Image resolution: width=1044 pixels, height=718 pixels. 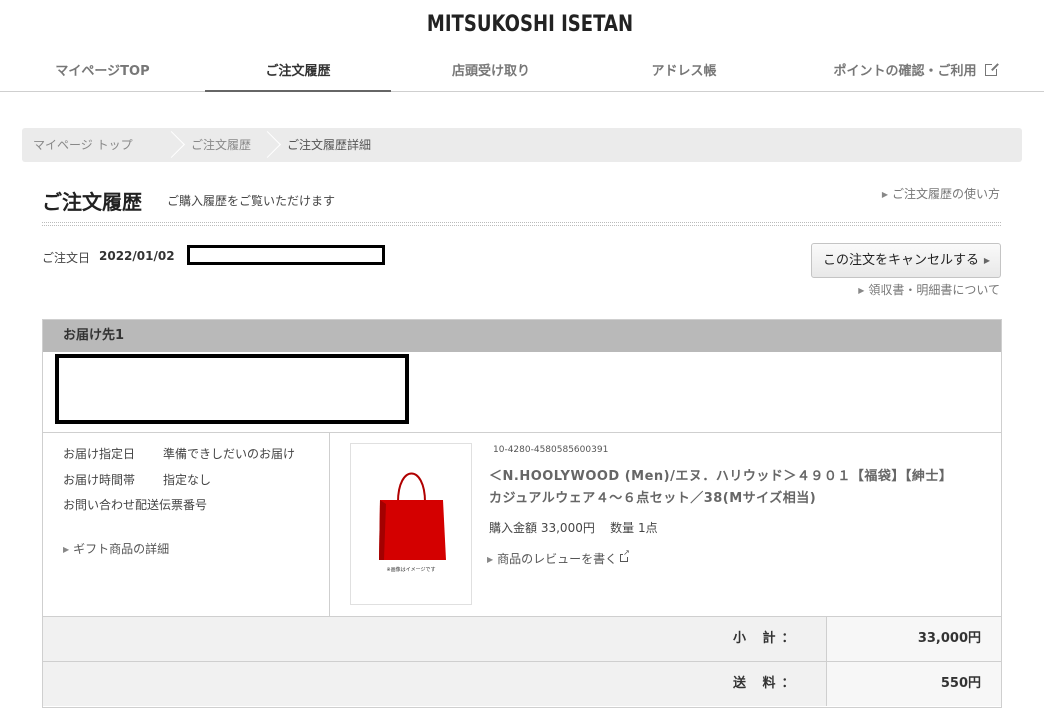 I want to click on nav-item-points-label: ポイントの確認・ご利用, so click(x=905, y=71).